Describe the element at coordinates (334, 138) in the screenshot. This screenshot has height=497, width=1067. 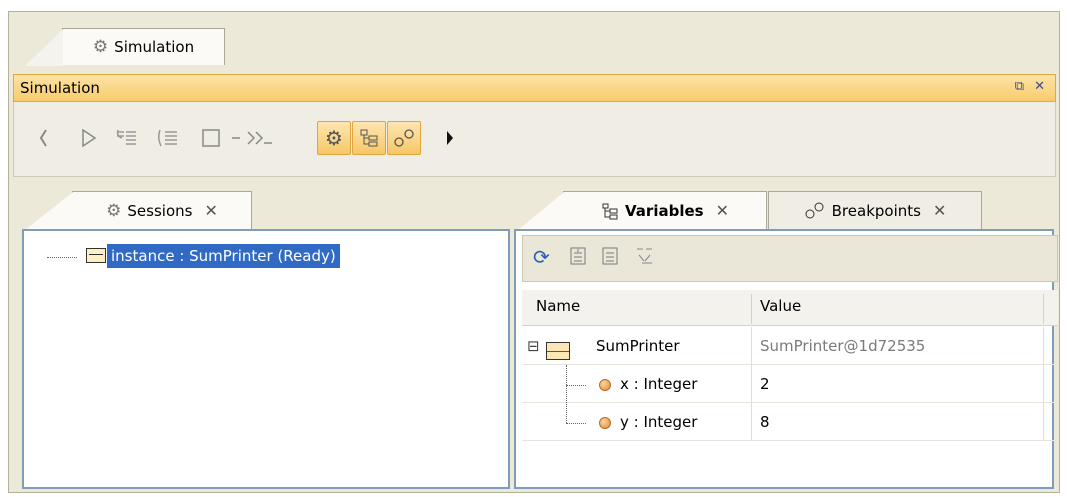
I see `sessions-toggle-icon: ⚙` at that location.